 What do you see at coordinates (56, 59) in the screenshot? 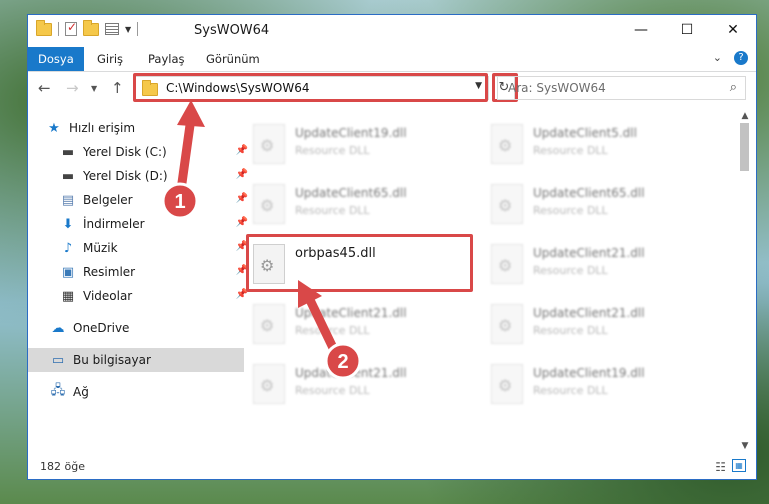
I see `tab-dosya: Dosya` at bounding box center [56, 59].